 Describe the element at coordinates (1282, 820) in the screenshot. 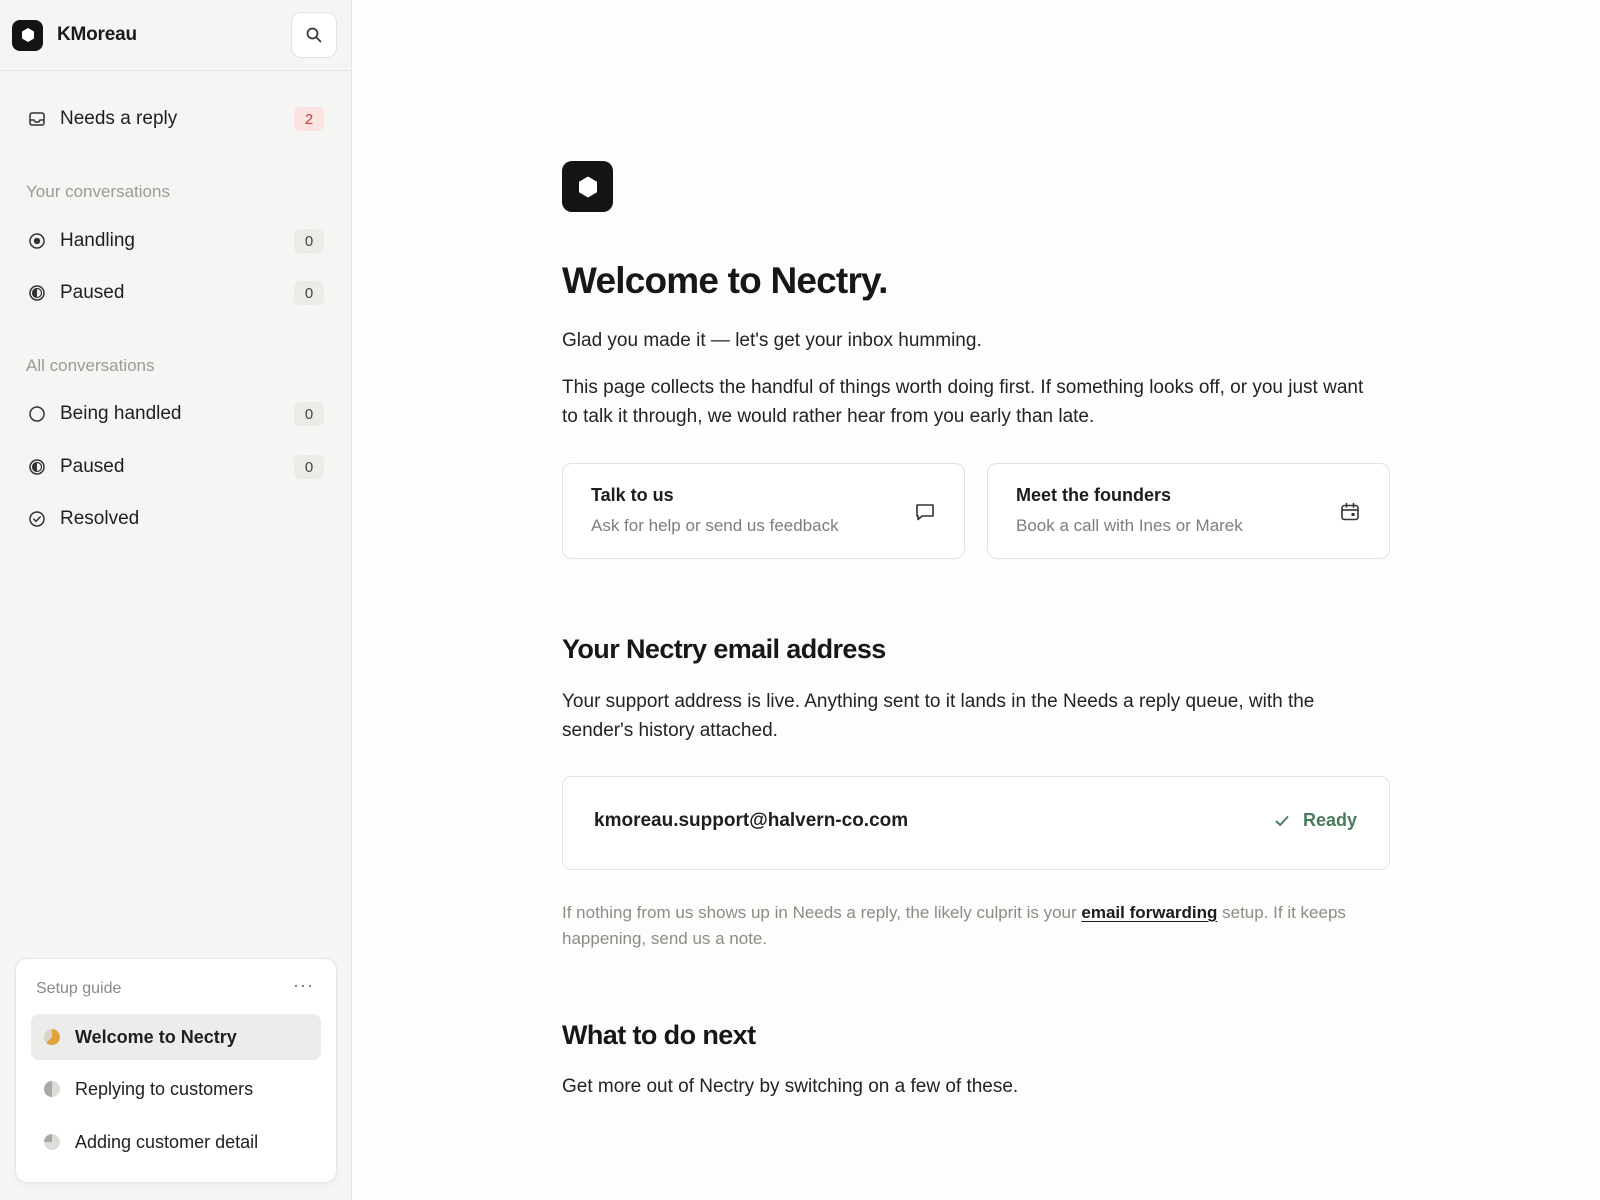

I see `check-icon` at that location.